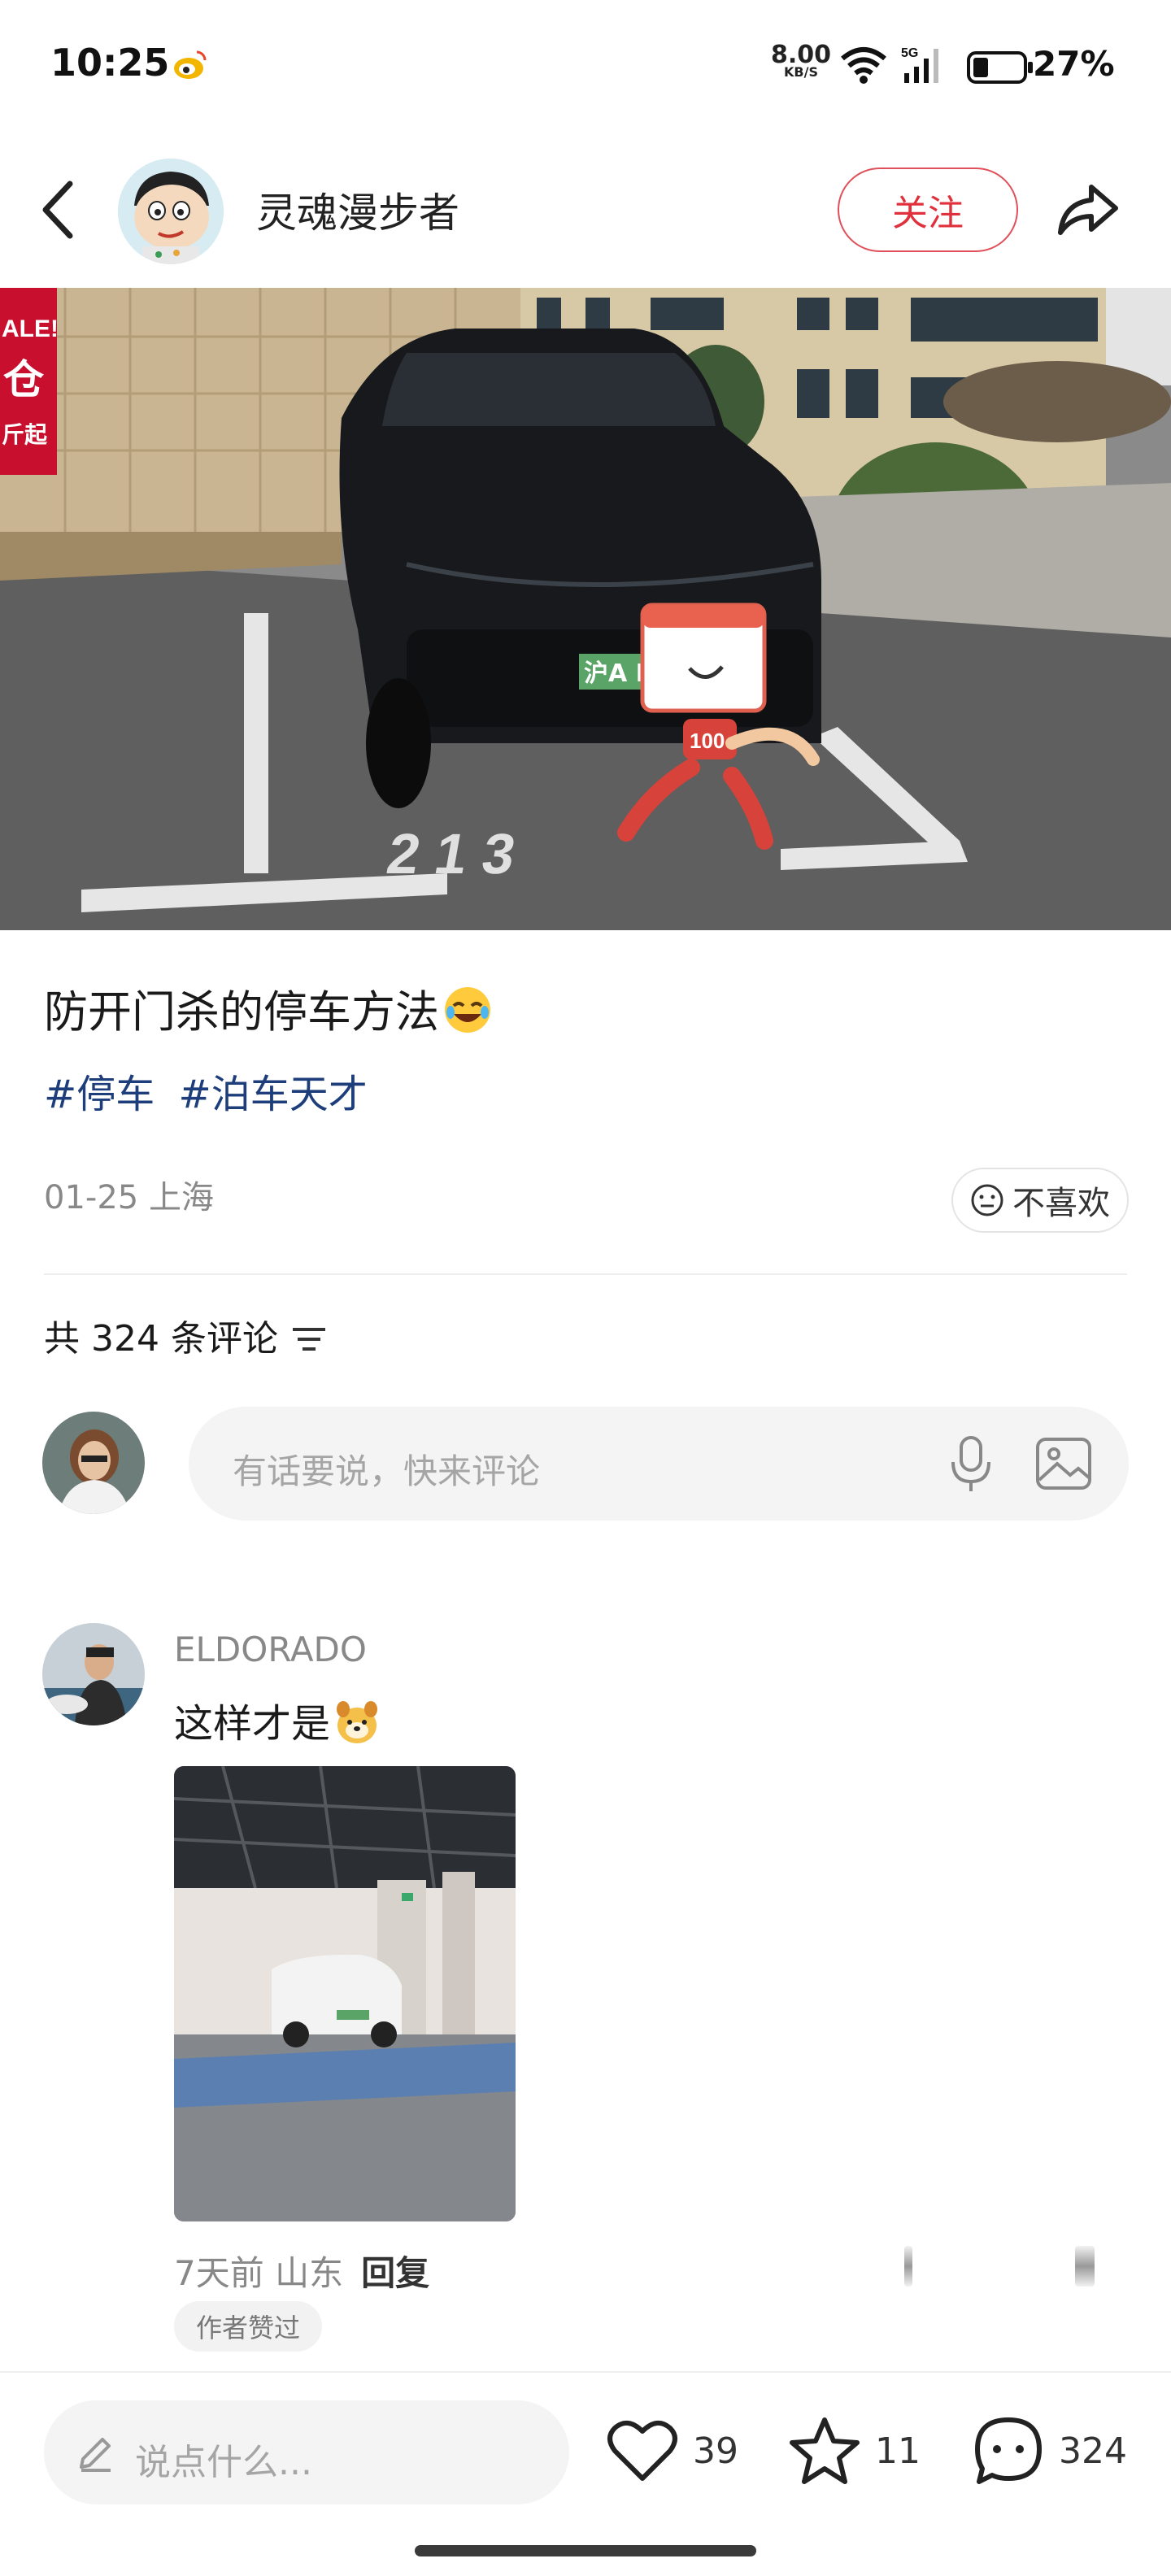  What do you see at coordinates (585, 1274) in the screenshot?
I see `divider` at bounding box center [585, 1274].